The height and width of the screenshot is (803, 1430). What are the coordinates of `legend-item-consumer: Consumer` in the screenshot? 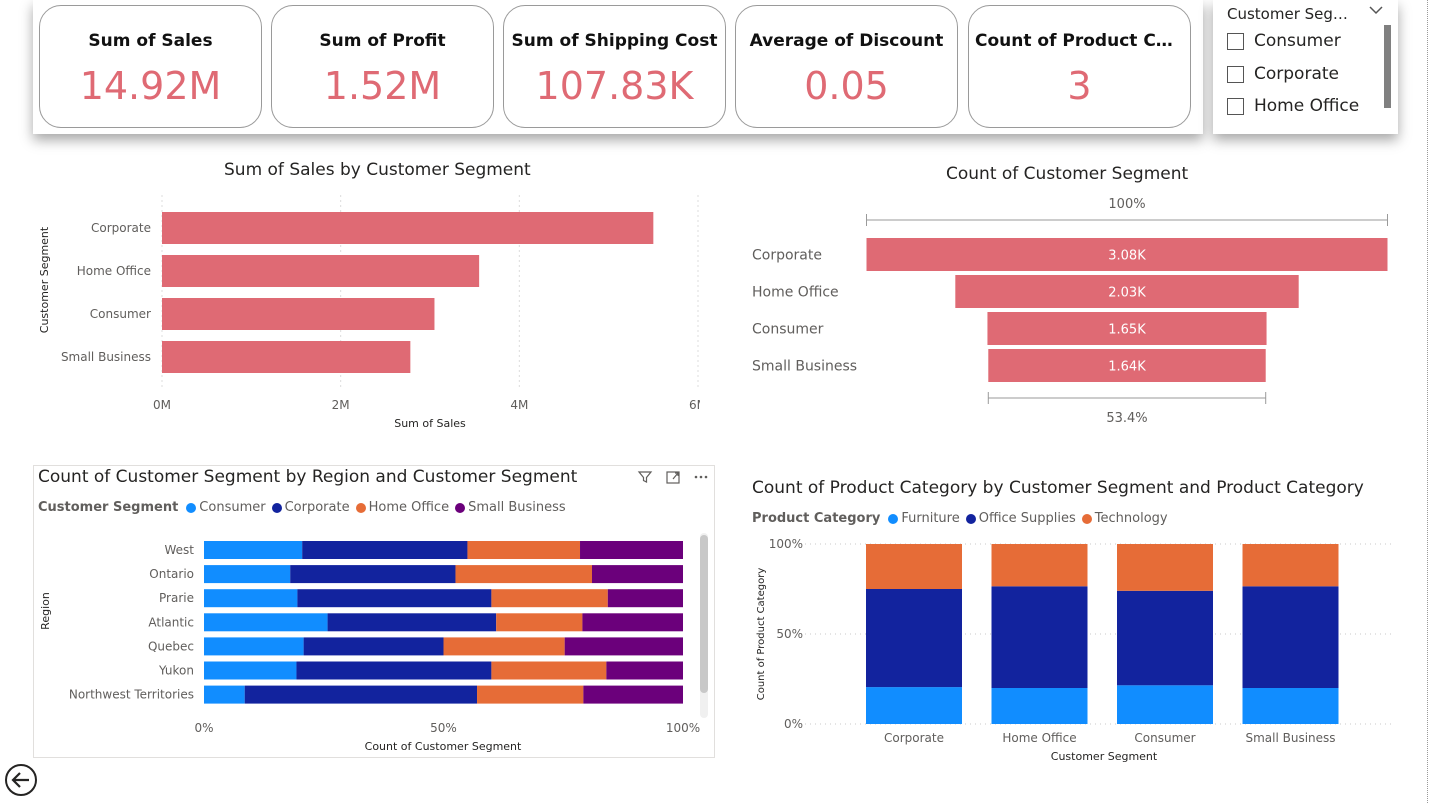 It's located at (226, 507).